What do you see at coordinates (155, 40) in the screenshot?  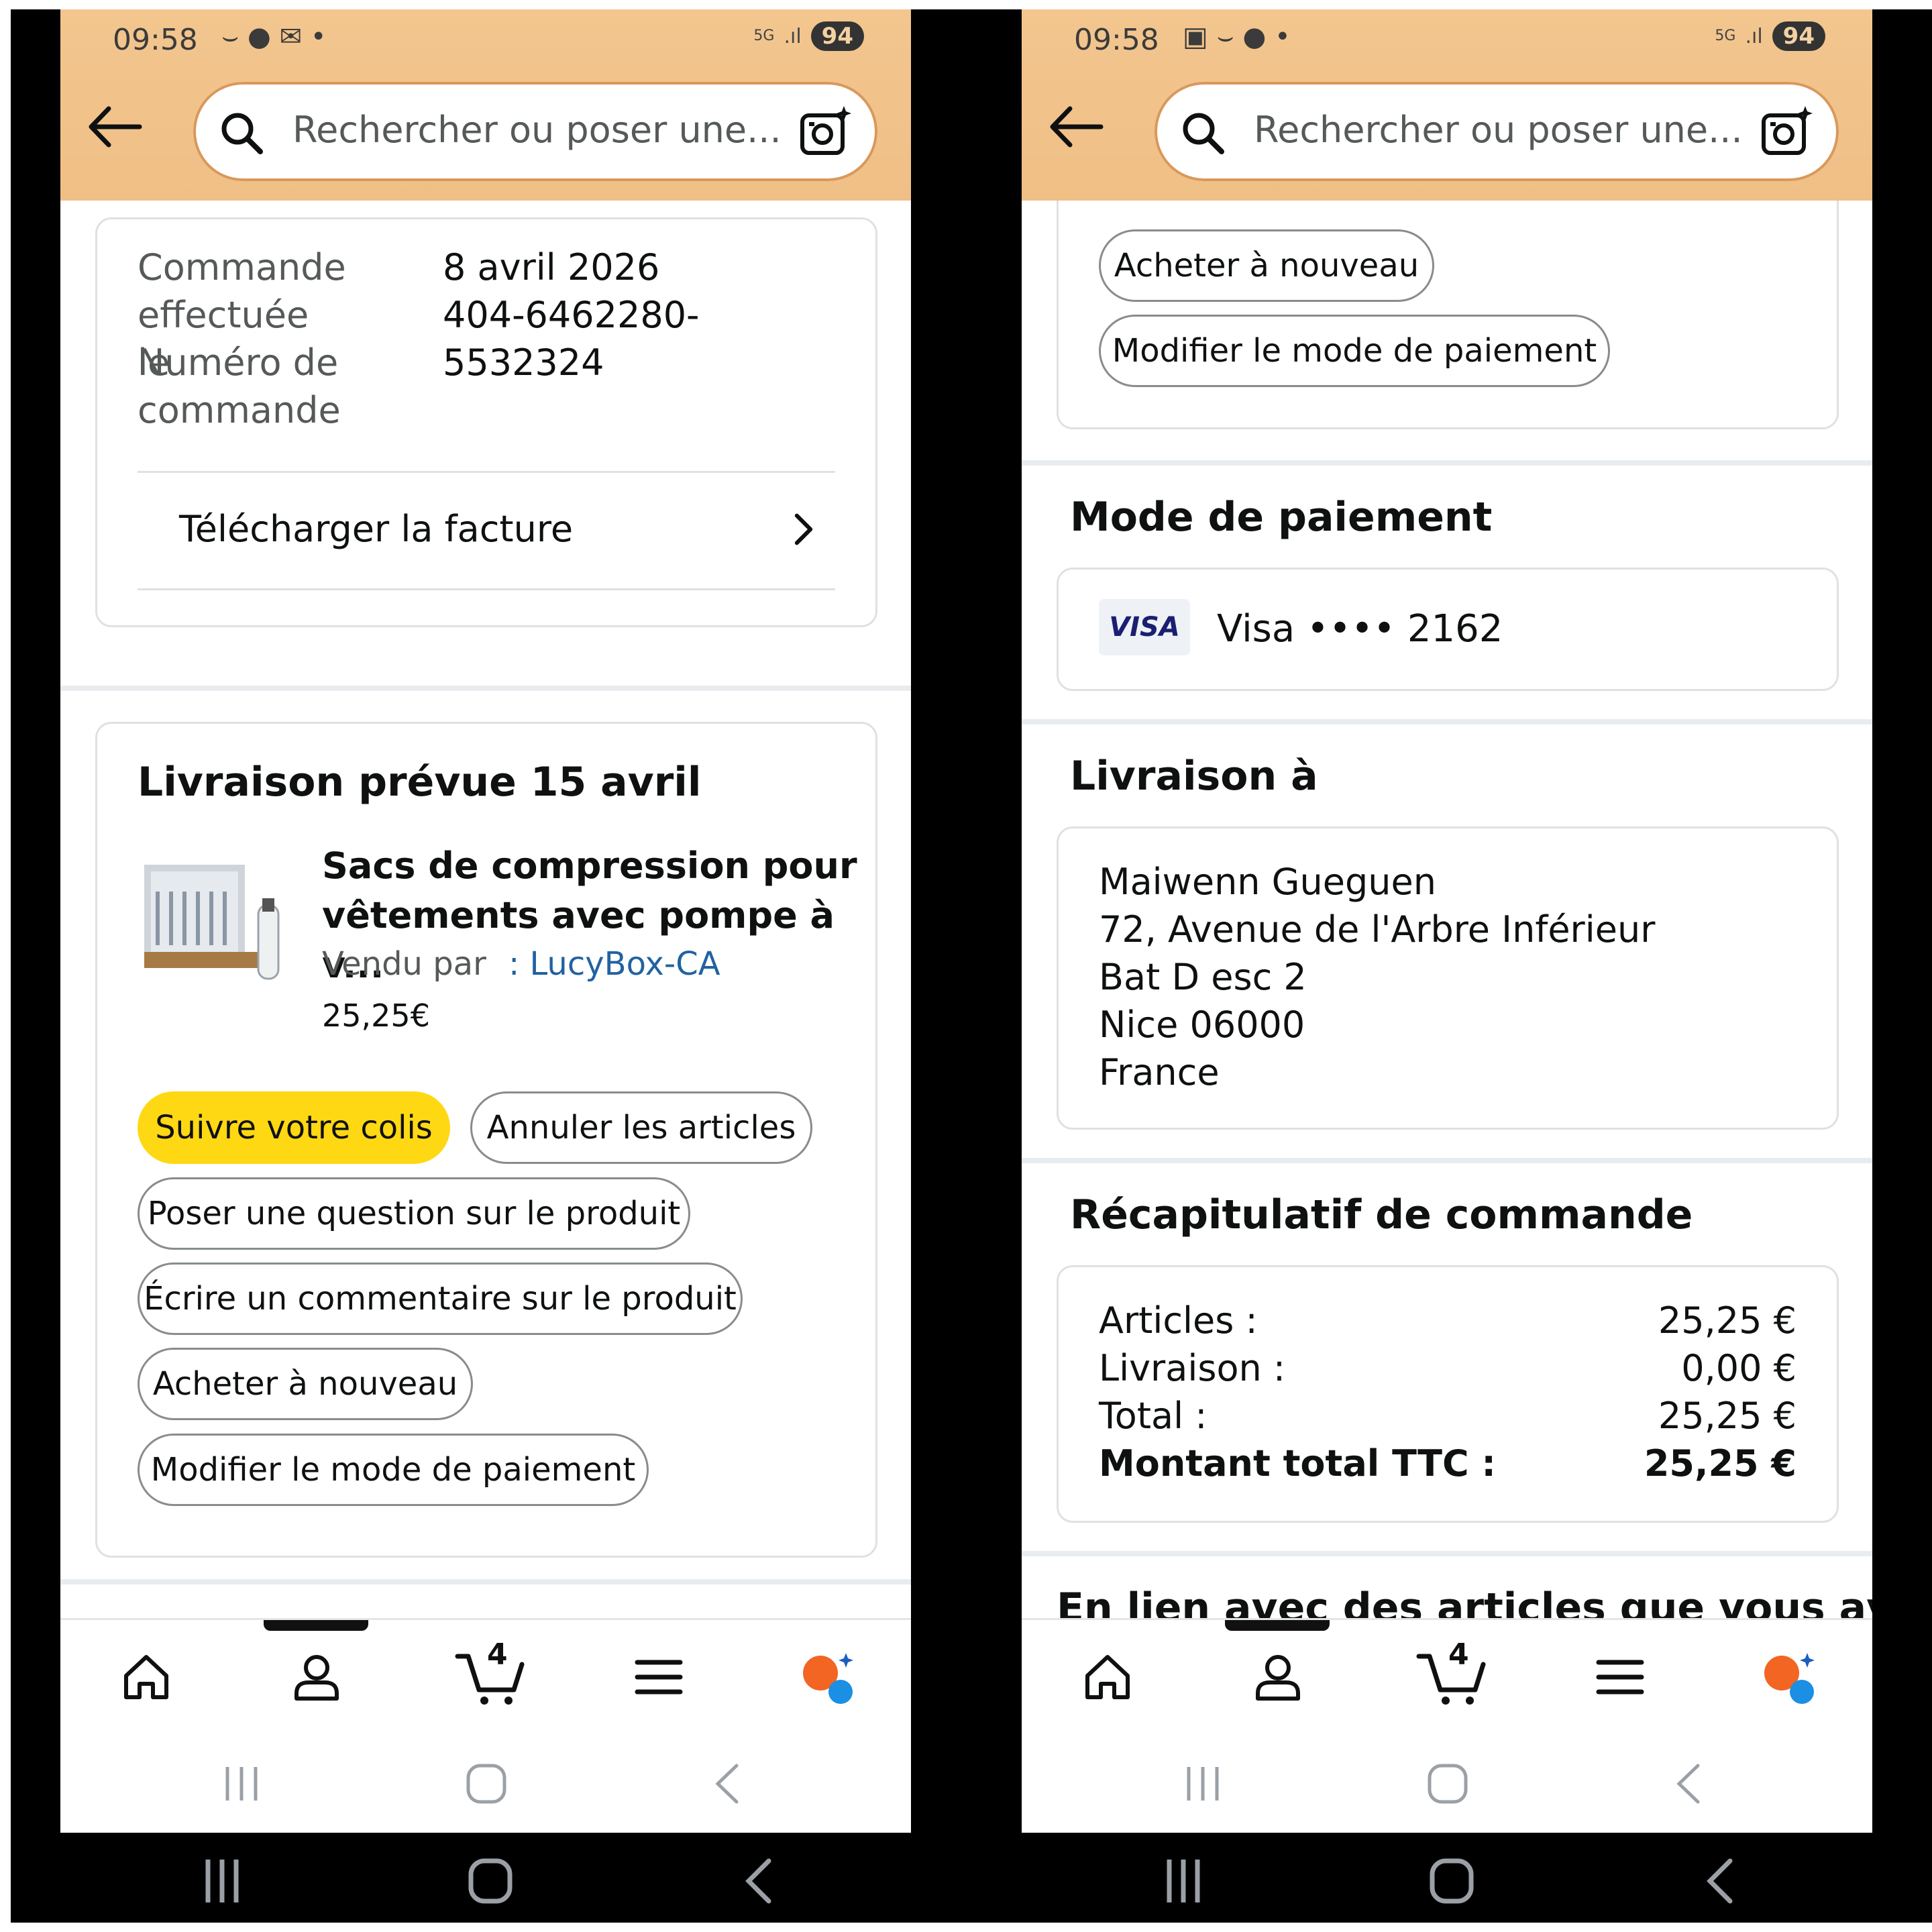 I see `status-time: 09:58` at bounding box center [155, 40].